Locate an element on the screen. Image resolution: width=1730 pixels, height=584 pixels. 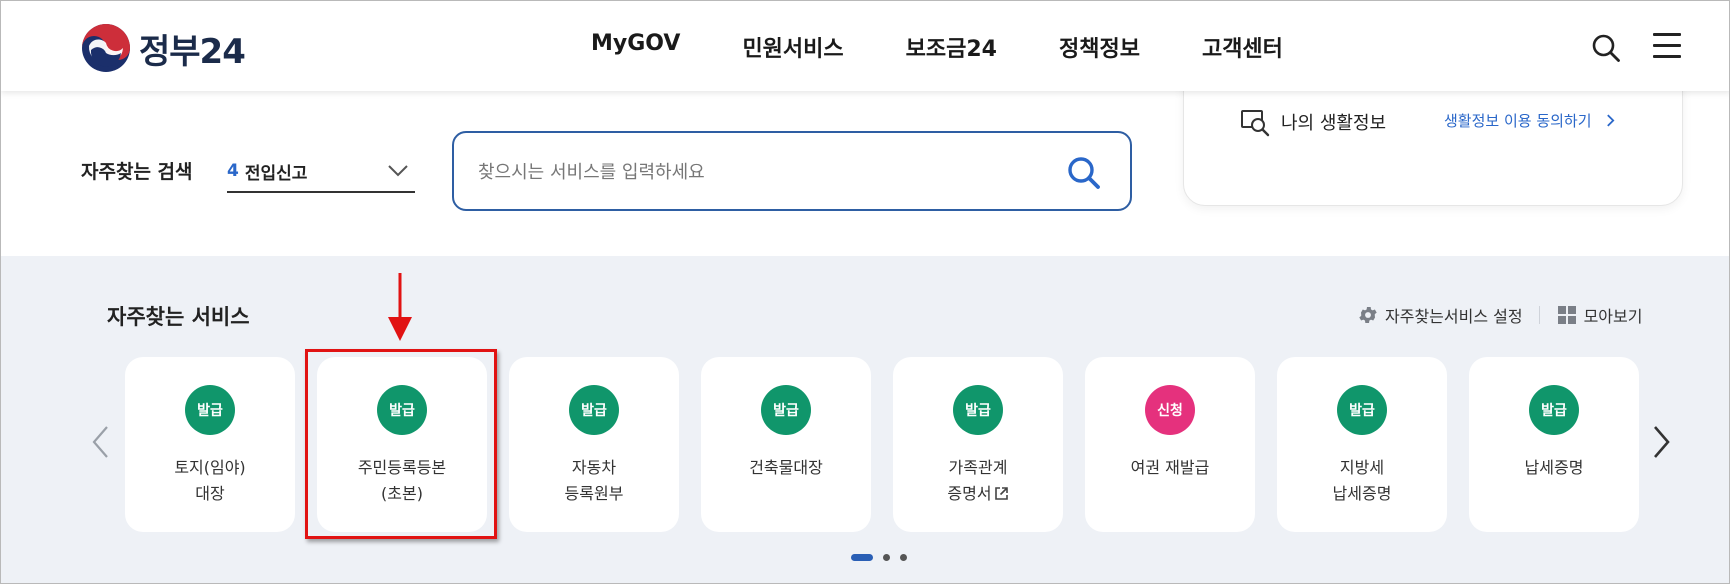
nav-civil-service: 민원서비스 is located at coordinates (792, 47).